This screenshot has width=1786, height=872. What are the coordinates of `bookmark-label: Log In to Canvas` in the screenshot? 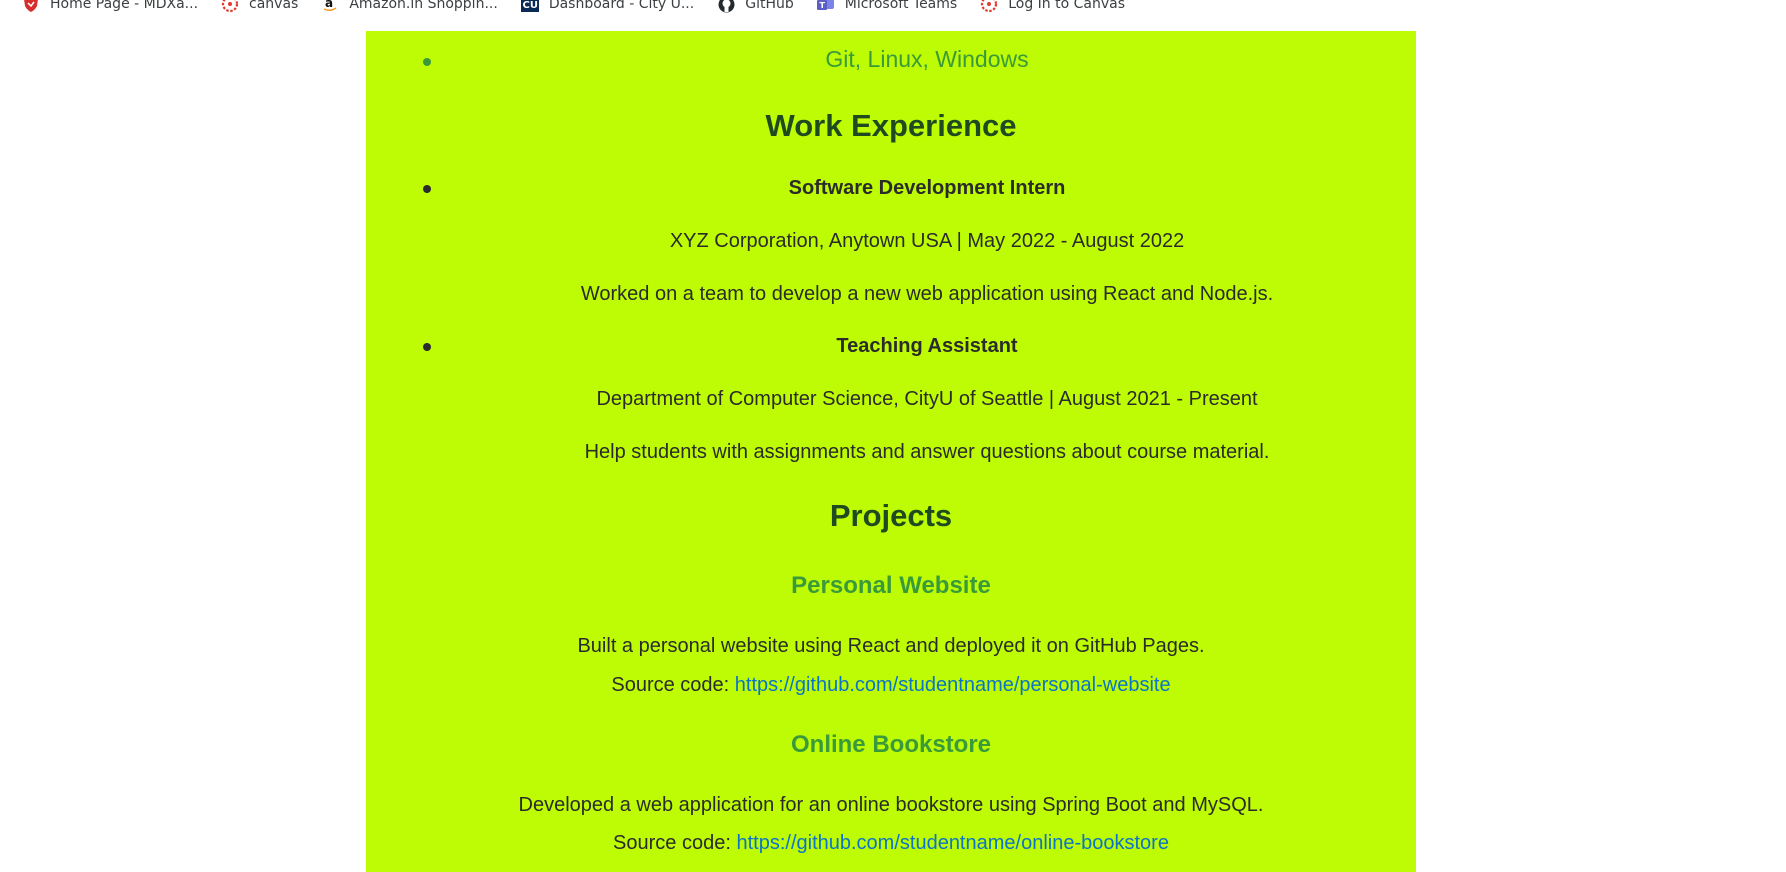 It's located at (1067, 6).